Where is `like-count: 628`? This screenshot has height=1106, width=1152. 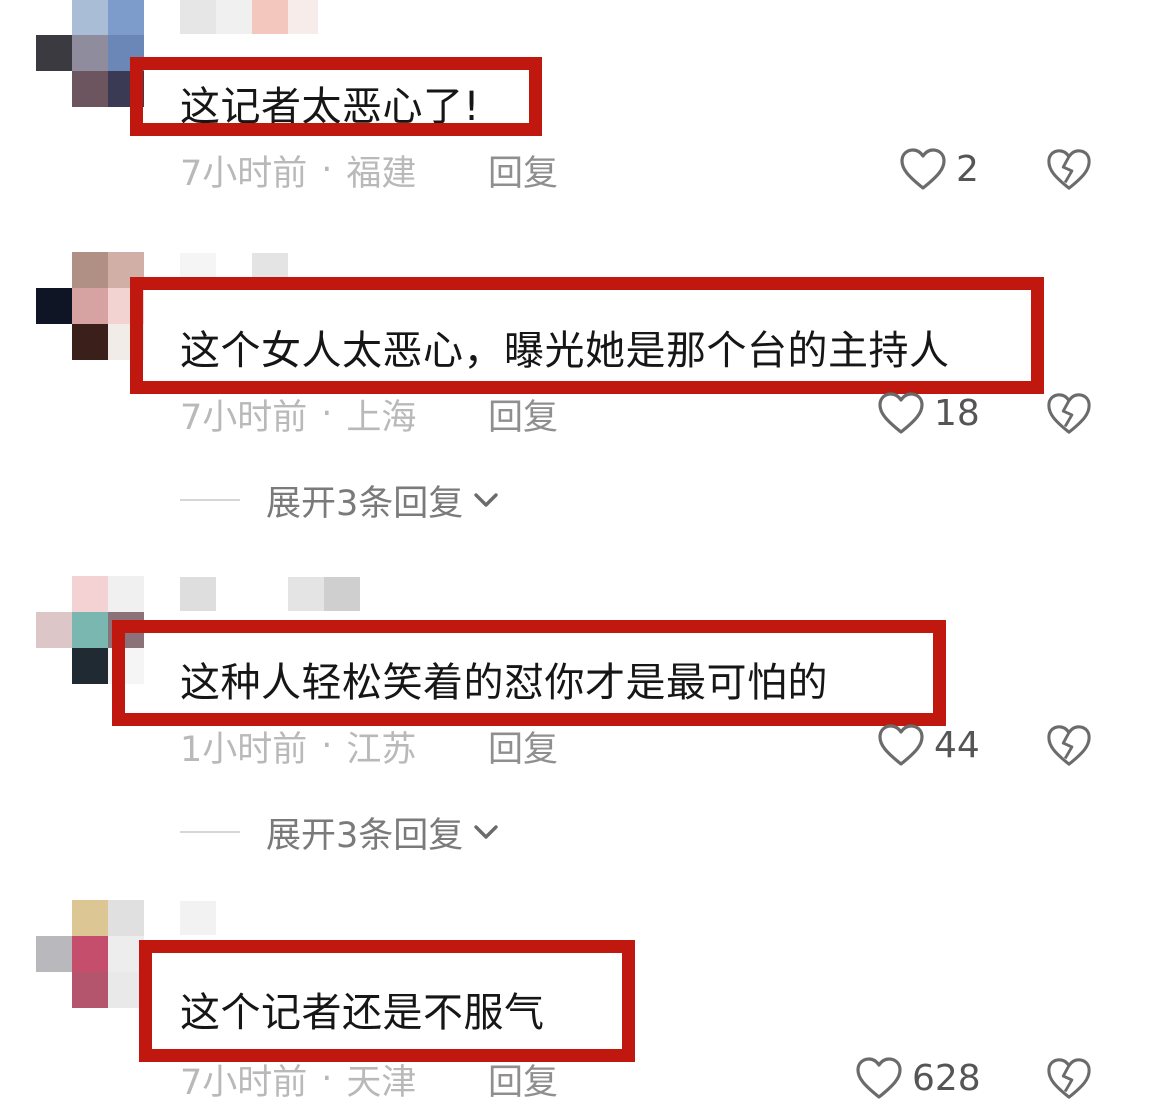 like-count: 628 is located at coordinates (946, 1078).